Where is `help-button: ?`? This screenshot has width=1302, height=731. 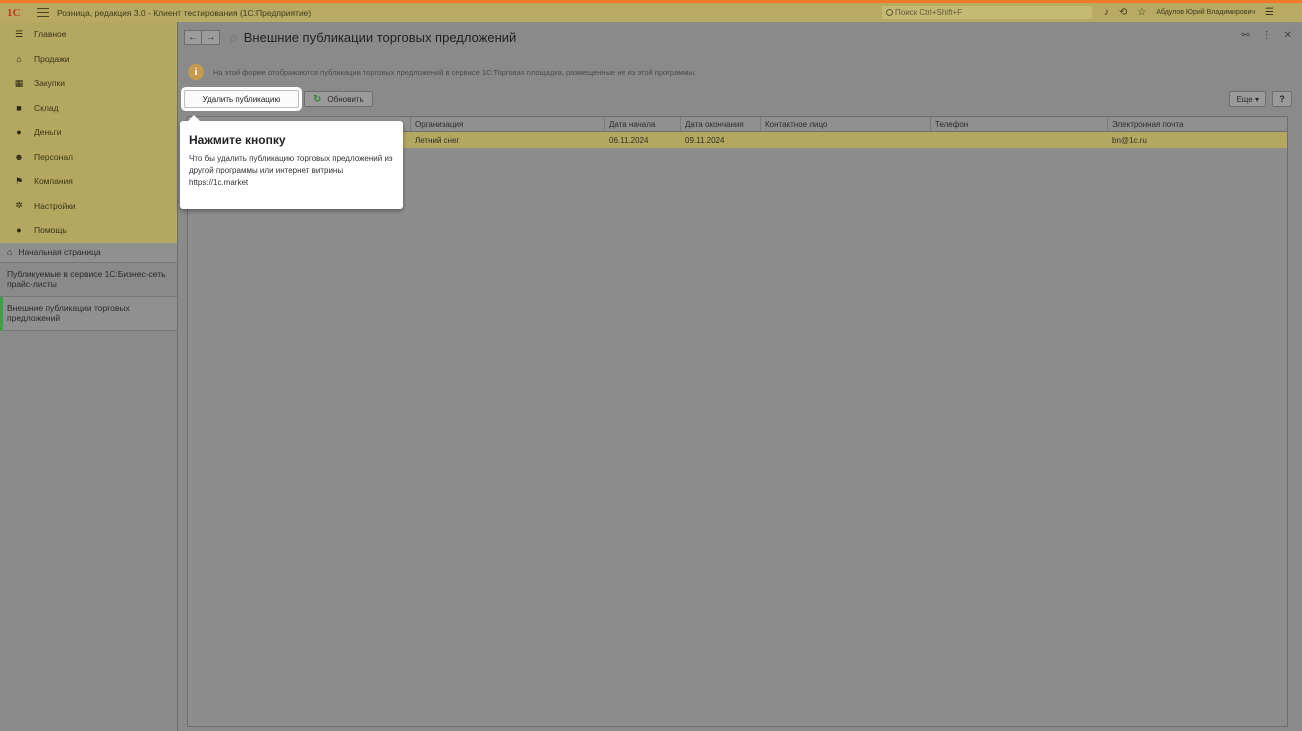 help-button: ? is located at coordinates (1282, 99).